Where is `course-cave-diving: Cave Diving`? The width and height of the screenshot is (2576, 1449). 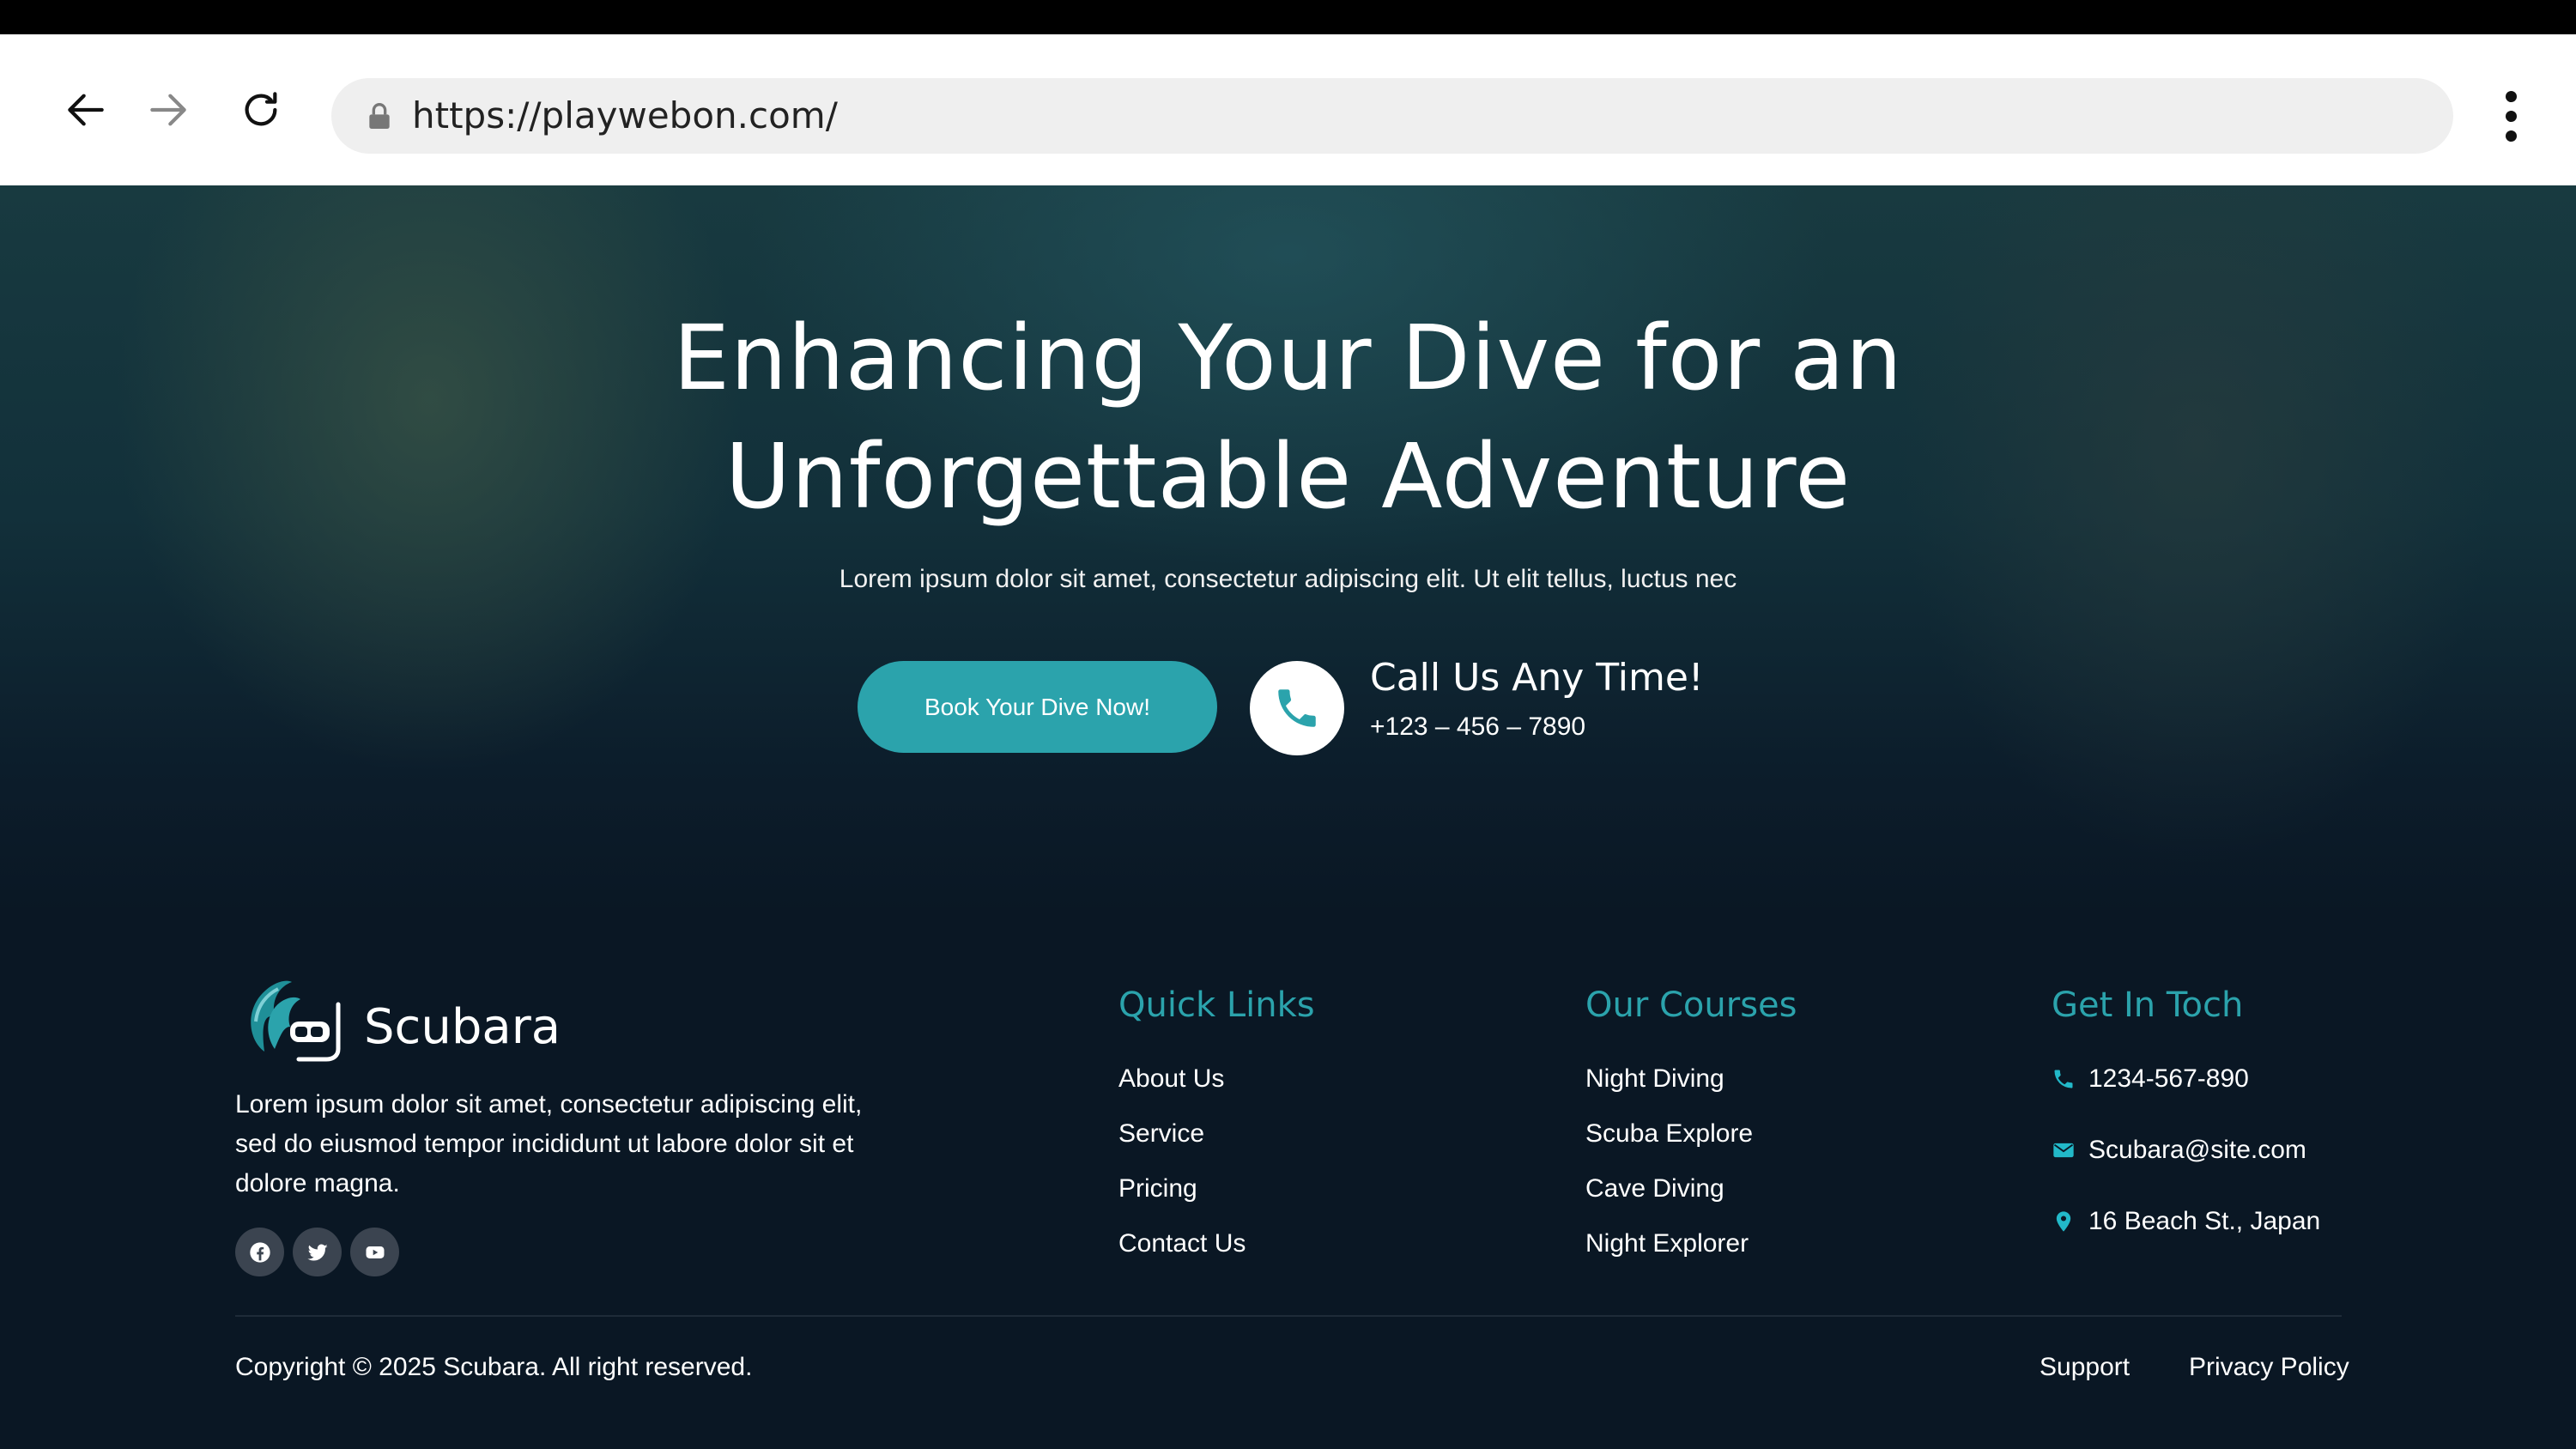
course-cave-diving: Cave Diving is located at coordinates (1654, 1188).